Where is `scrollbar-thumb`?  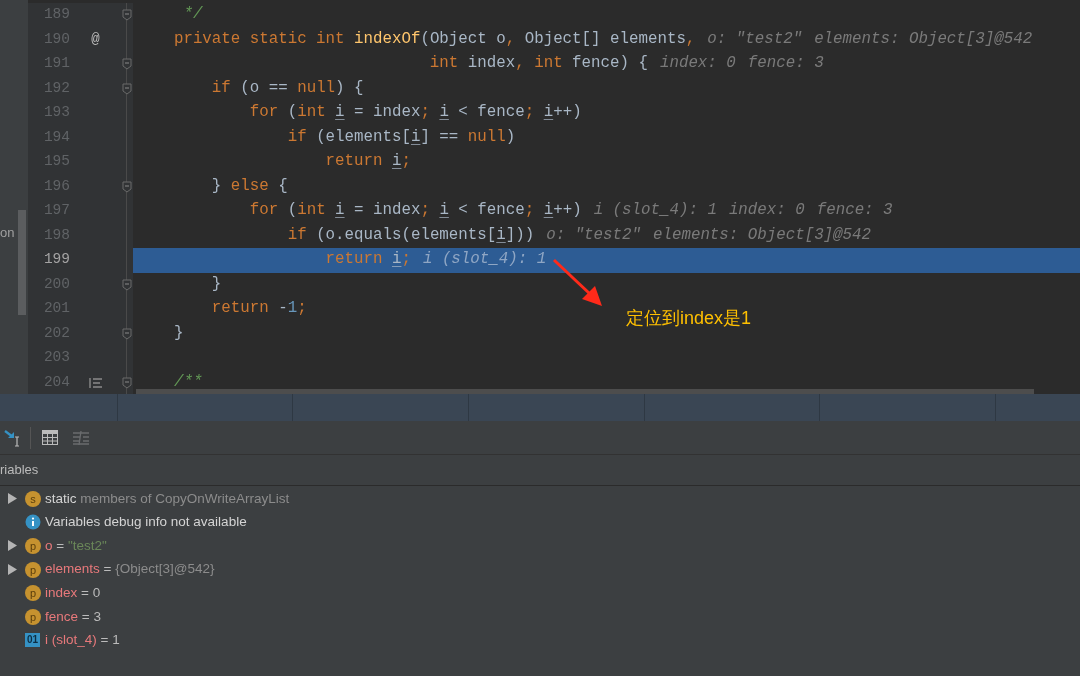 scrollbar-thumb is located at coordinates (22, 262).